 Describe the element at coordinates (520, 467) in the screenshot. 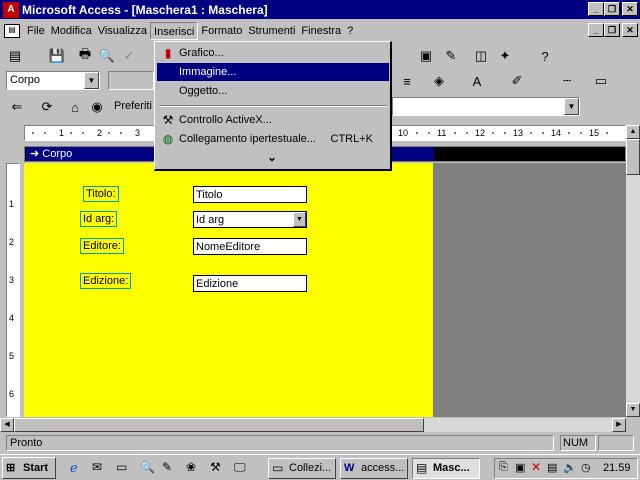

I see `tray-pc-icon: ▣` at that location.